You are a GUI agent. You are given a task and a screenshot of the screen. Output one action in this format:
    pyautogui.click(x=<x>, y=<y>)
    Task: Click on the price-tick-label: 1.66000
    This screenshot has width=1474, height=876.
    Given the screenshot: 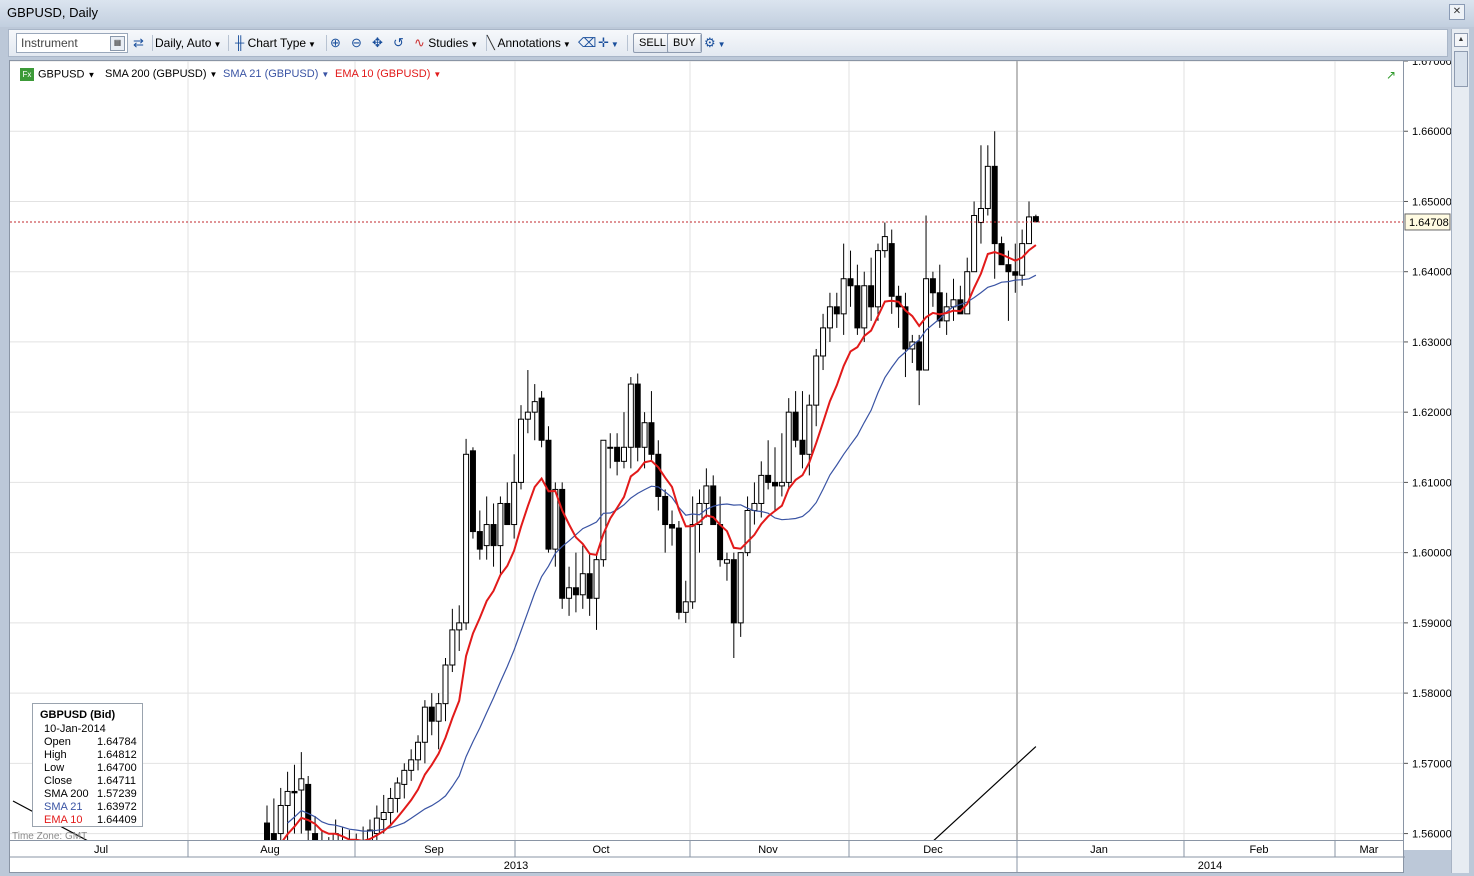 What is the action you would take?
    pyautogui.click(x=1431, y=132)
    